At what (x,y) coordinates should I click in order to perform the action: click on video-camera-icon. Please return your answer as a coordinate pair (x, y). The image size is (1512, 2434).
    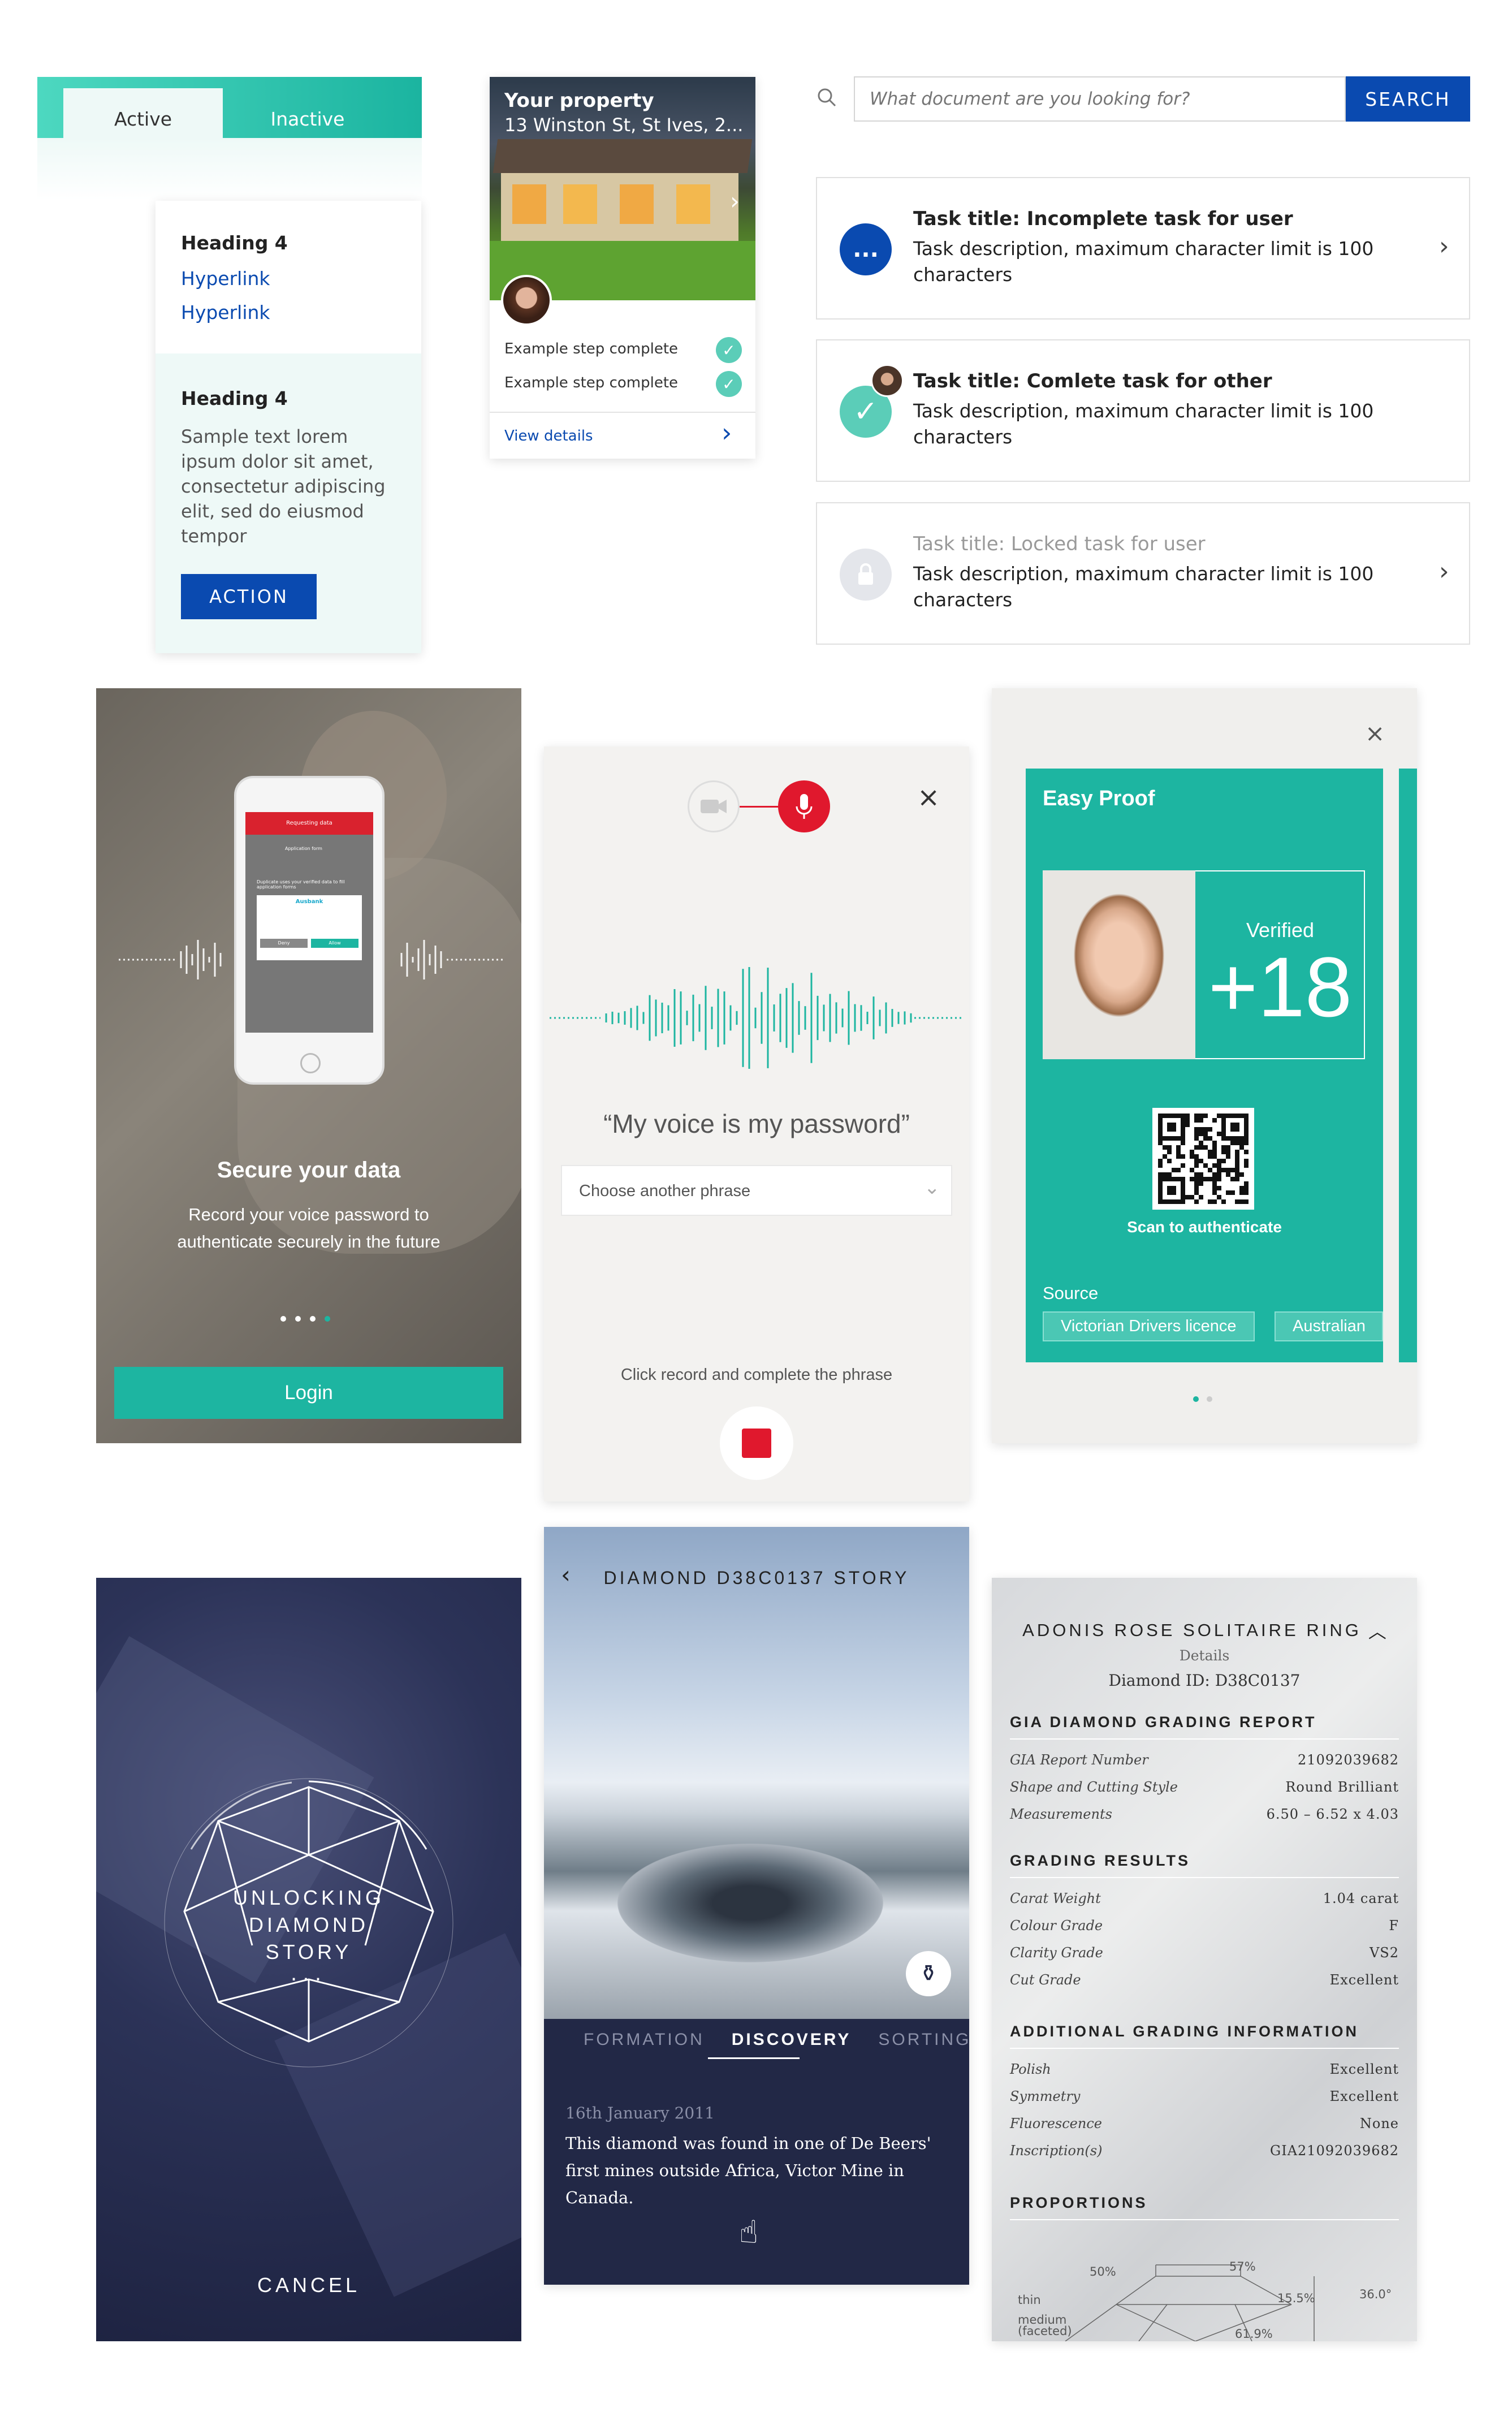
    Looking at the image, I should click on (714, 806).